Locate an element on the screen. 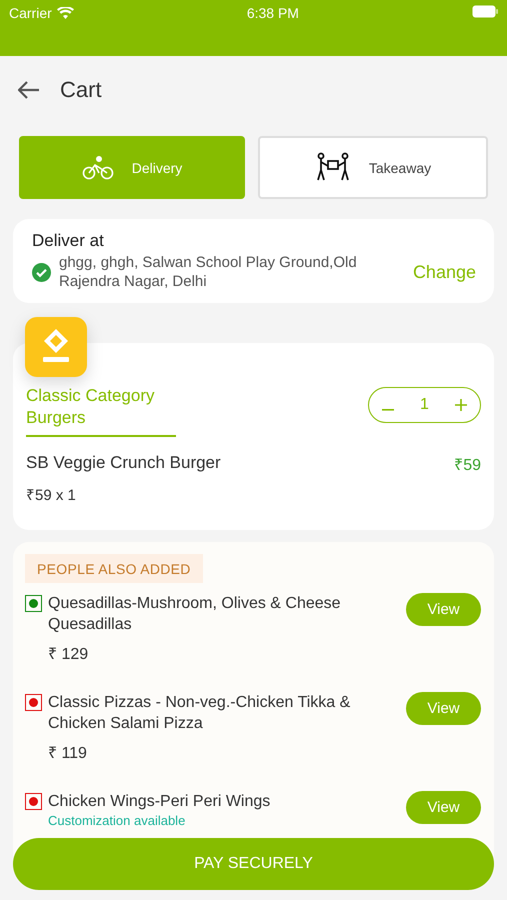  address-heading: Deliver at is located at coordinates (68, 241).